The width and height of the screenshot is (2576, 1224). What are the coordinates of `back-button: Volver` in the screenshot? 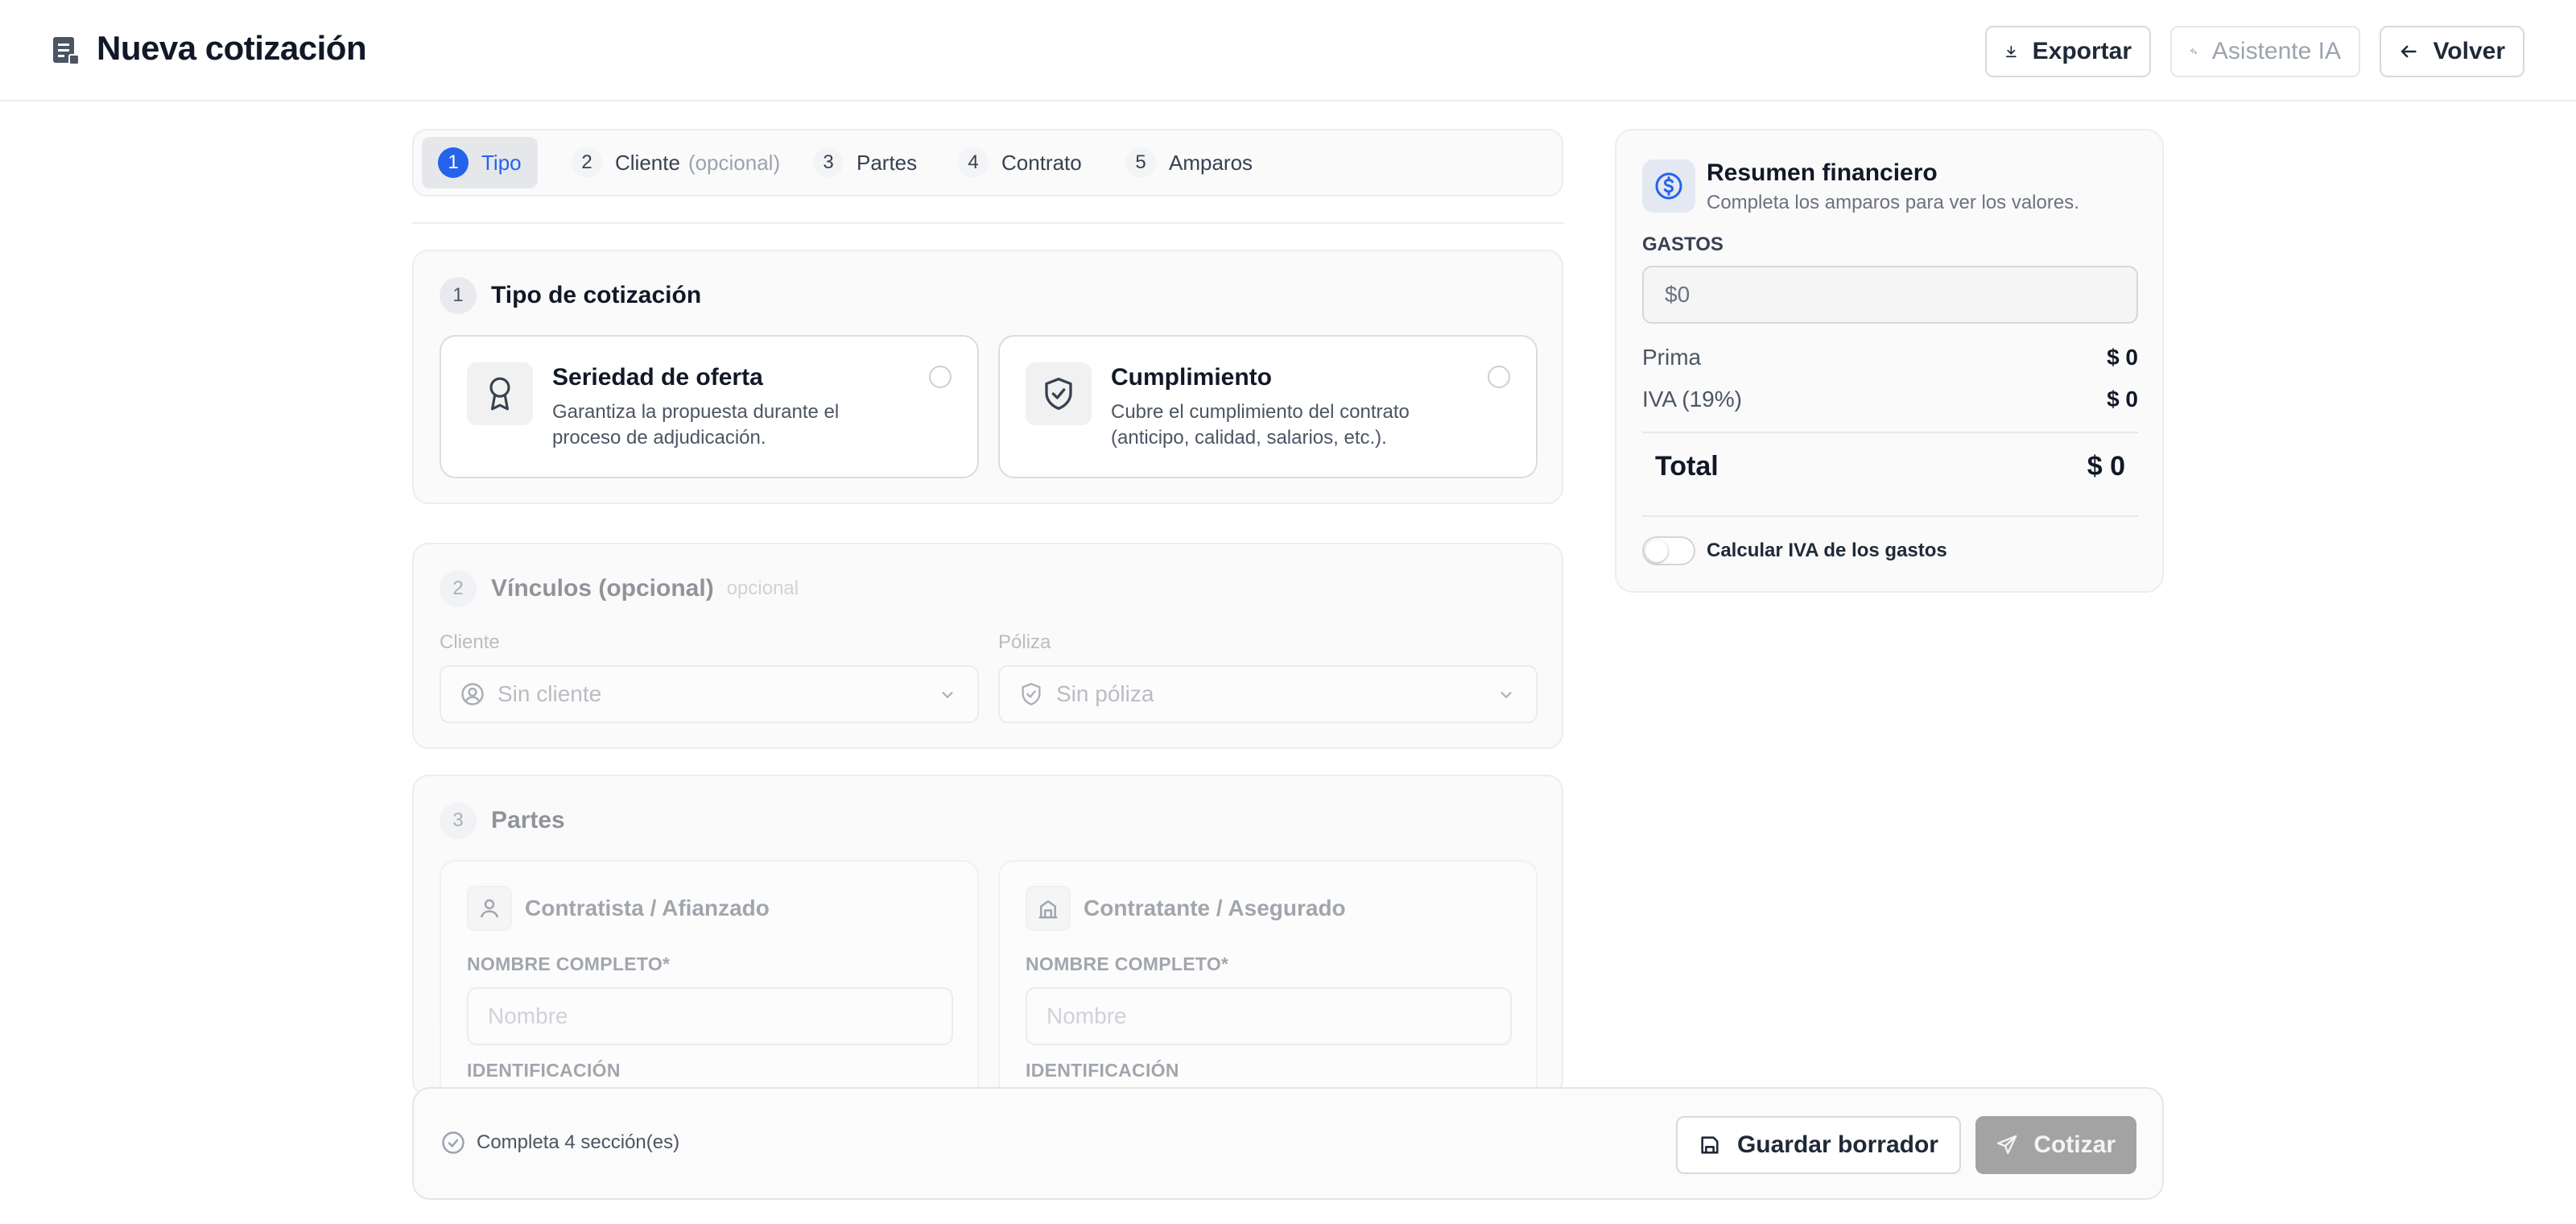 It's located at (2452, 51).